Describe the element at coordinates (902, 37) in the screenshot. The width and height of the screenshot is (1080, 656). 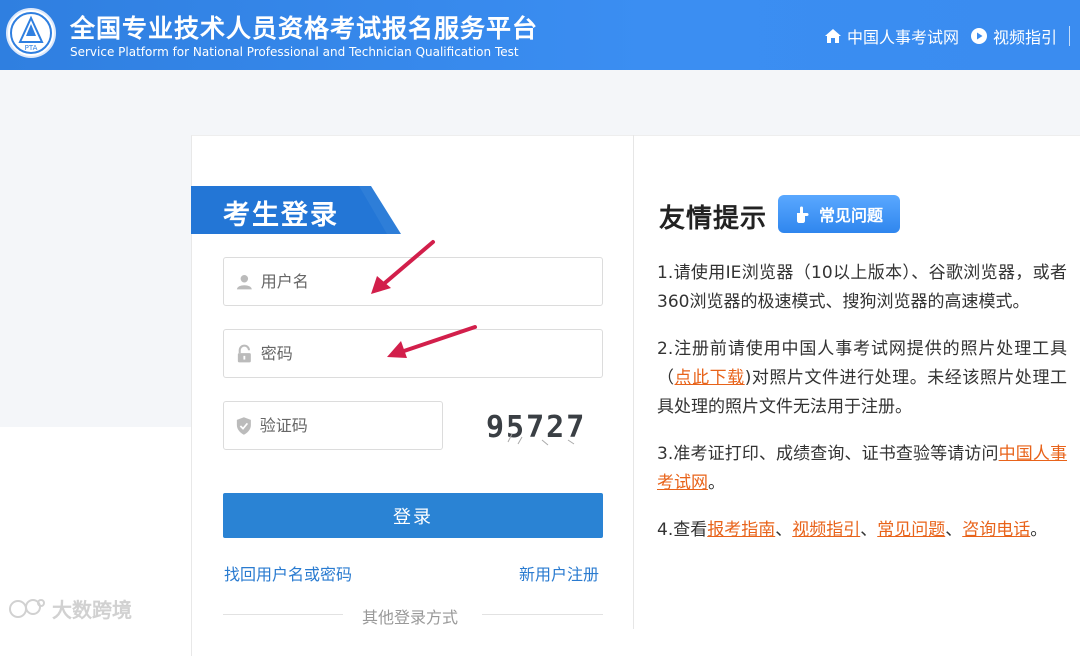
I see `nav-cpta-label: 中国人事考试网` at that location.